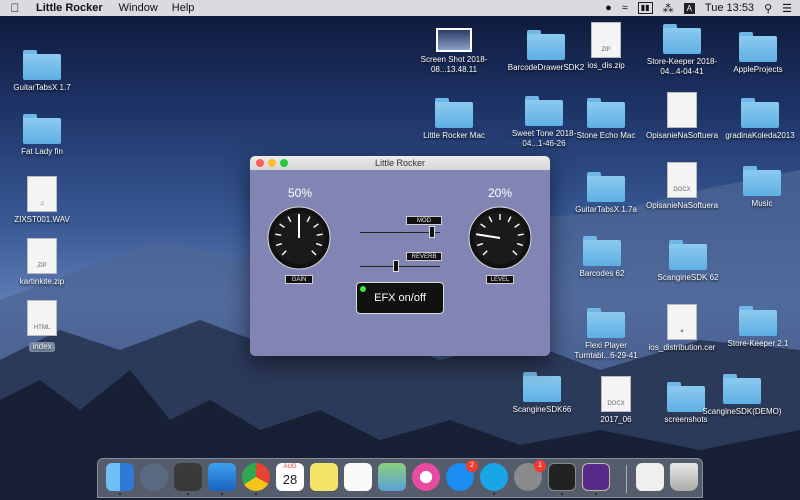  What do you see at coordinates (530, 475) in the screenshot?
I see `system-preferences-icon: 1` at bounding box center [530, 475].